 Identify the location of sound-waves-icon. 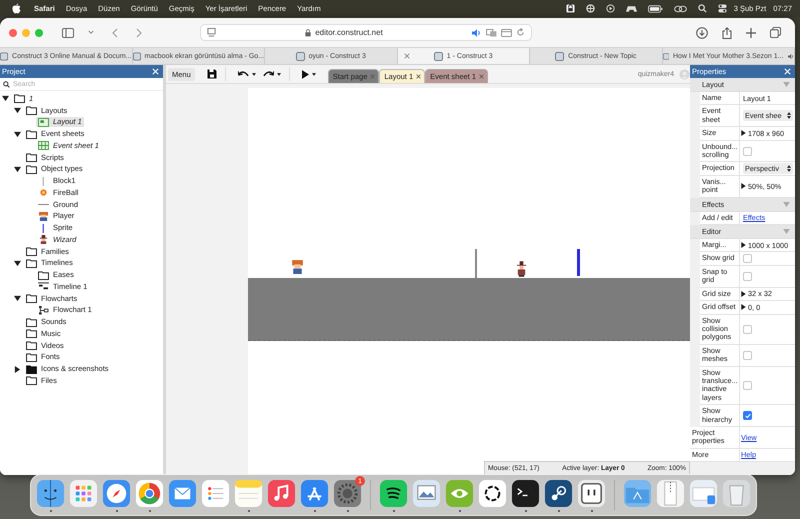
(393, 493).